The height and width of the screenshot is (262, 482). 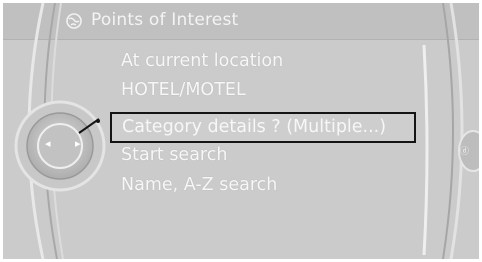 What do you see at coordinates (254, 127) in the screenshot?
I see `selected-item-label: Category details ? (Multiple...)` at bounding box center [254, 127].